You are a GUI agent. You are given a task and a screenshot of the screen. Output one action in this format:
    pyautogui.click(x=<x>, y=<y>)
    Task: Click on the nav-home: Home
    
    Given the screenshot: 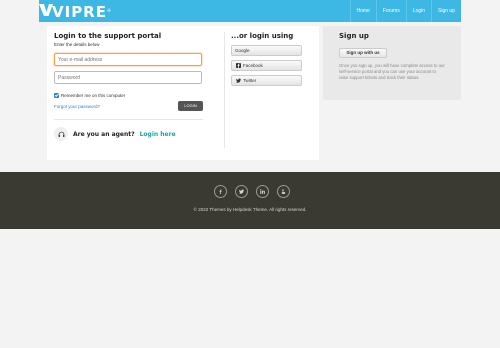 What is the action you would take?
    pyautogui.click(x=362, y=11)
    